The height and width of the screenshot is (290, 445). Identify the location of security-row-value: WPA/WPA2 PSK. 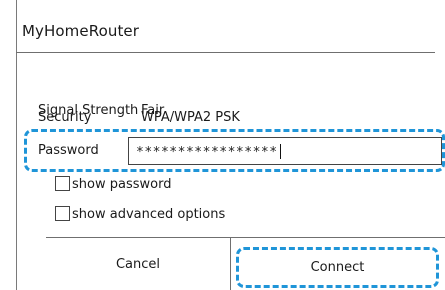
(190, 117).